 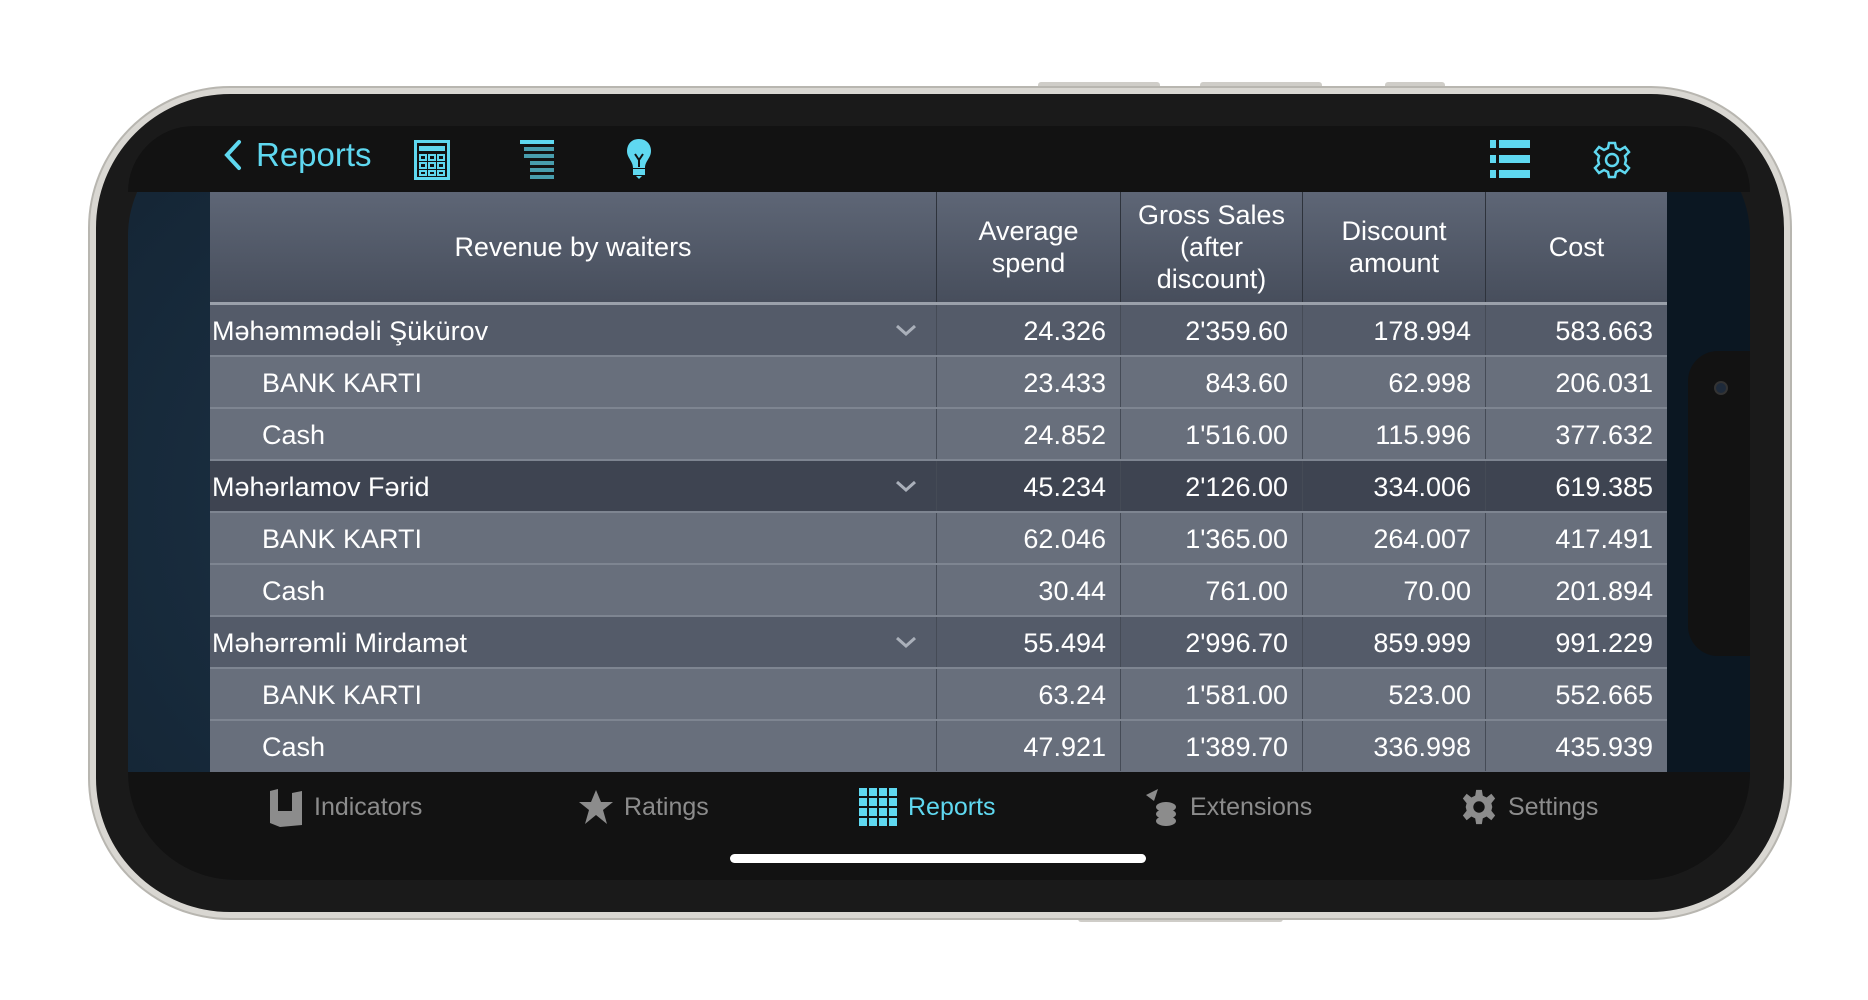 What do you see at coordinates (368, 806) in the screenshot?
I see `tab-label: Indicators` at bounding box center [368, 806].